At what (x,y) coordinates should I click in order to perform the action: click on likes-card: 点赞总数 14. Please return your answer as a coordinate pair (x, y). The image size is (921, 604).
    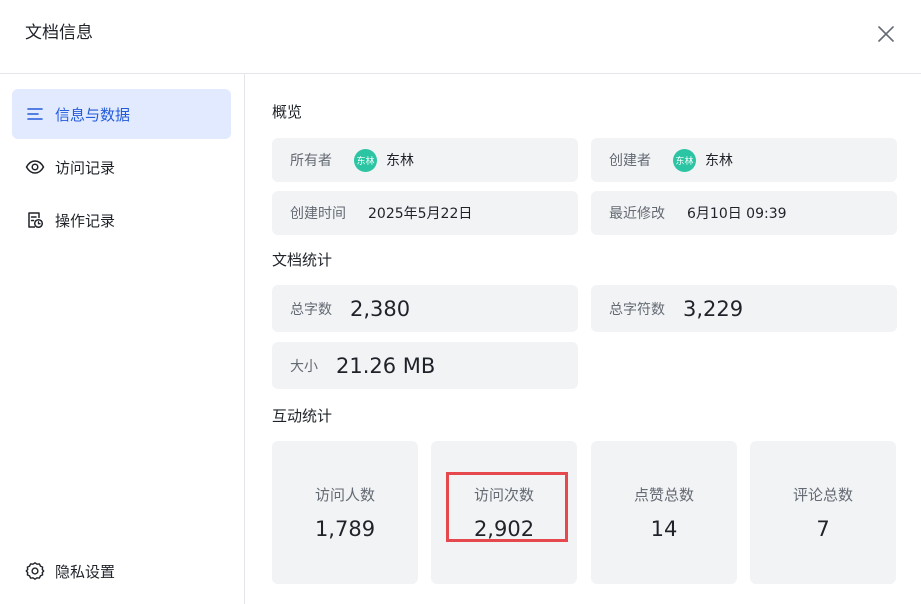
    Looking at the image, I should click on (664, 512).